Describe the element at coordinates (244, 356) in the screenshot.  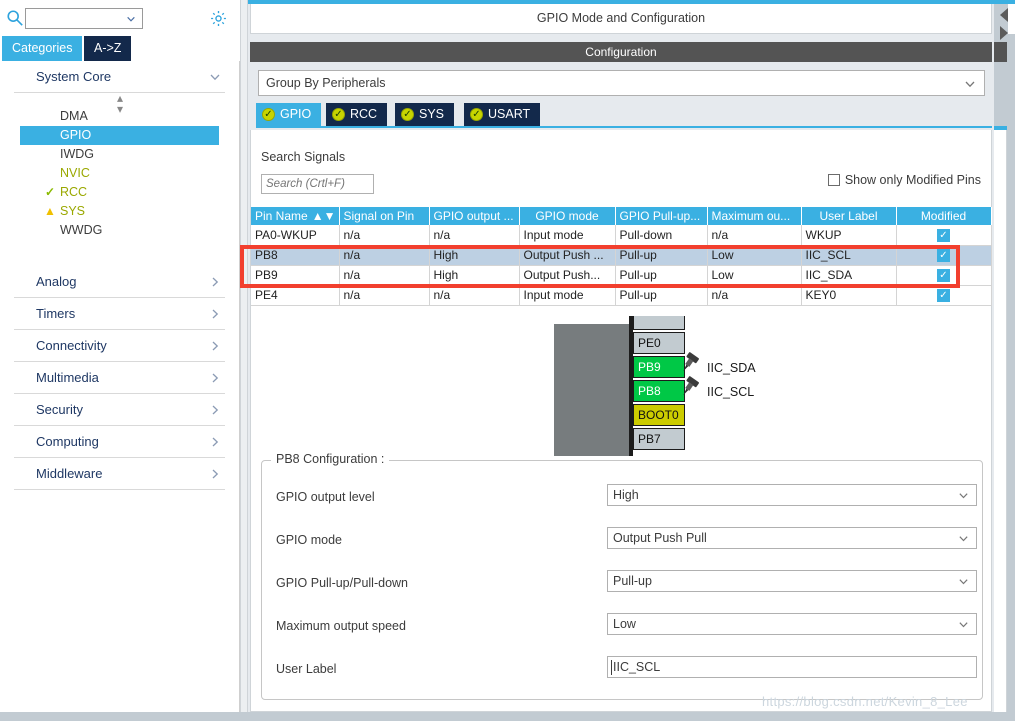
I see `panel-splitter` at that location.